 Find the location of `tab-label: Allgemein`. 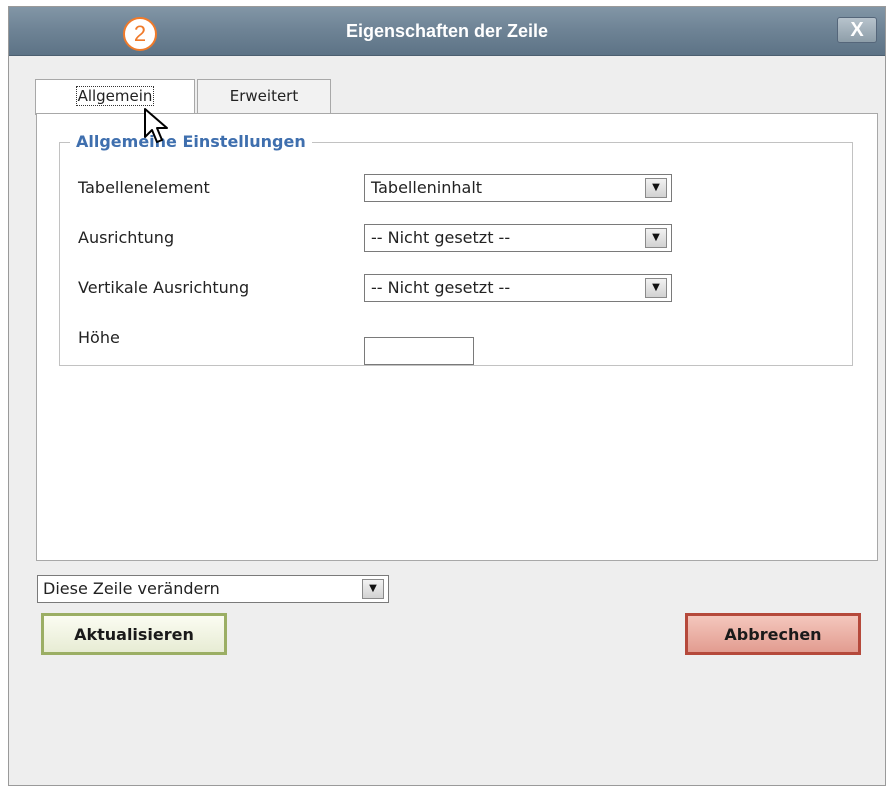

tab-label: Allgemein is located at coordinates (115, 96).